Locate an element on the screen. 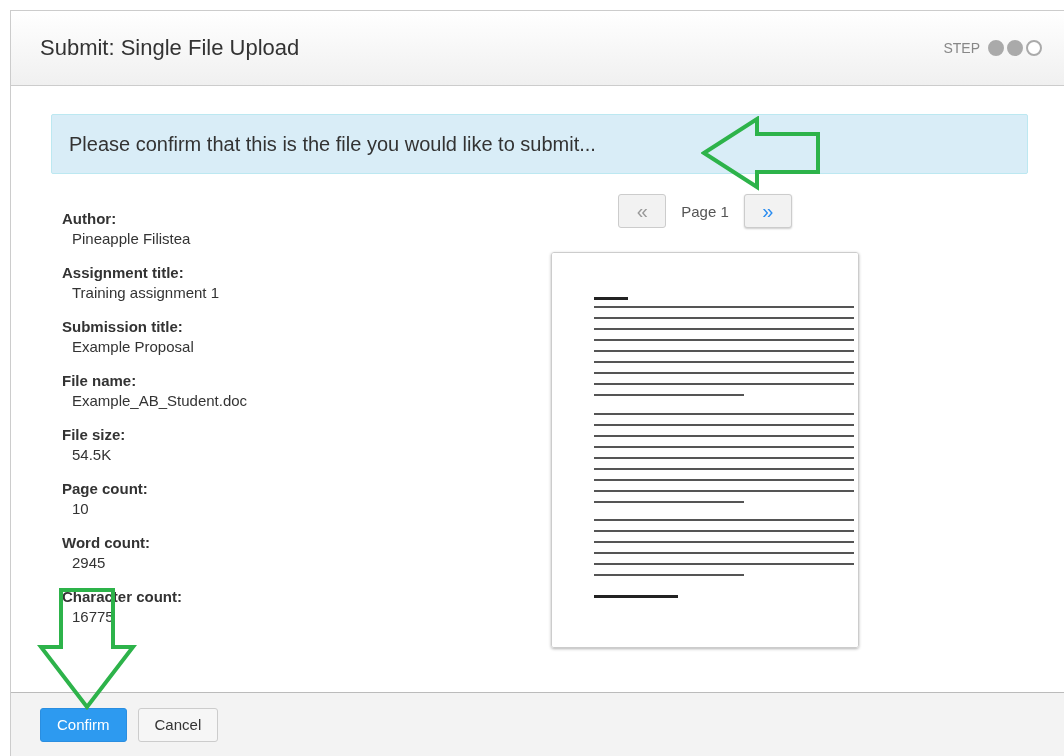 This screenshot has width=1064, height=756. detail-value: 10 is located at coordinates (80, 508).